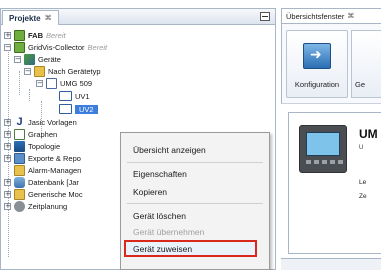 Image resolution: width=381 pixels, height=270 pixels. What do you see at coordinates (315, 16) in the screenshot?
I see `tab-uebersichtsfenster: Übersichtsfenster` at bounding box center [315, 16].